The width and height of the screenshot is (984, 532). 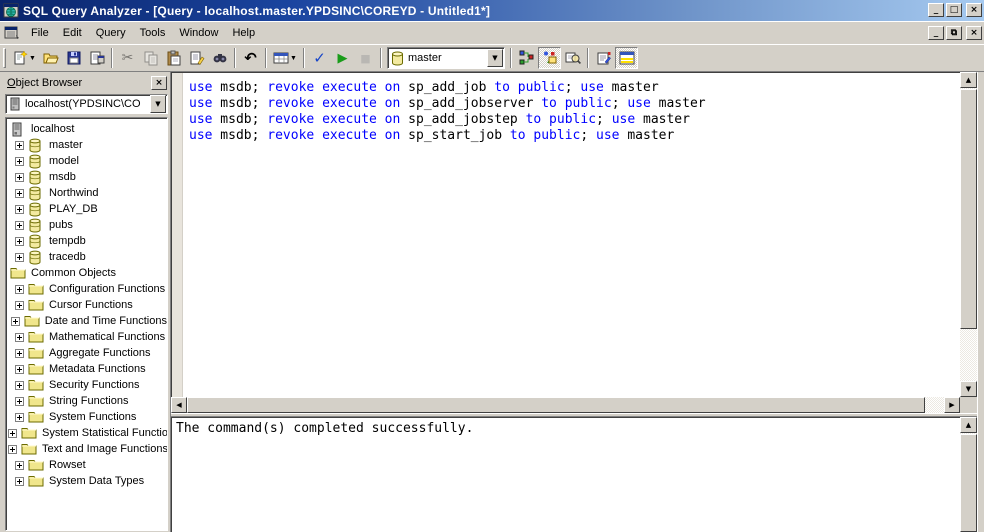 I want to click on close-button: ×, so click(x=974, y=10).